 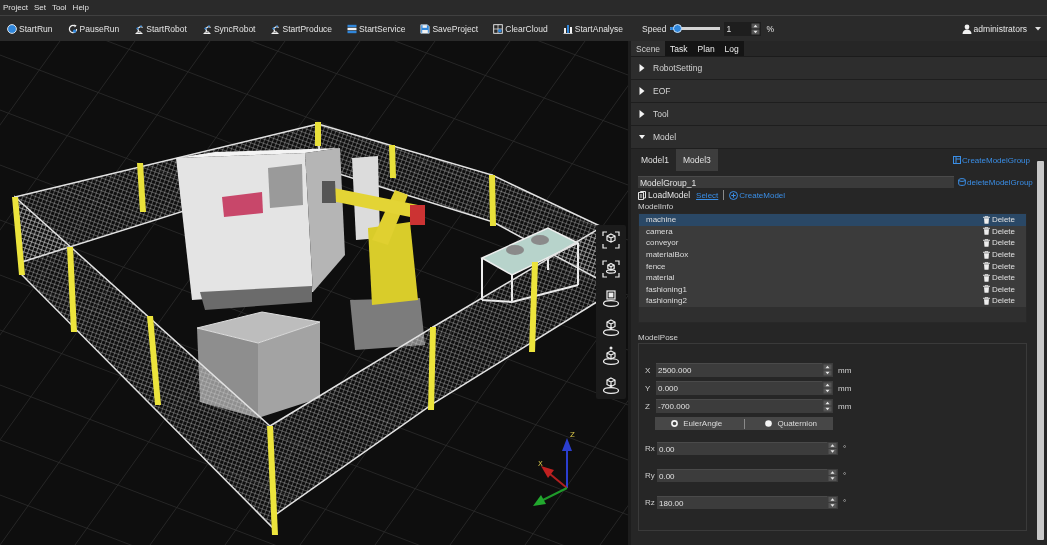 I want to click on model-name: conveyor, so click(x=662, y=243).